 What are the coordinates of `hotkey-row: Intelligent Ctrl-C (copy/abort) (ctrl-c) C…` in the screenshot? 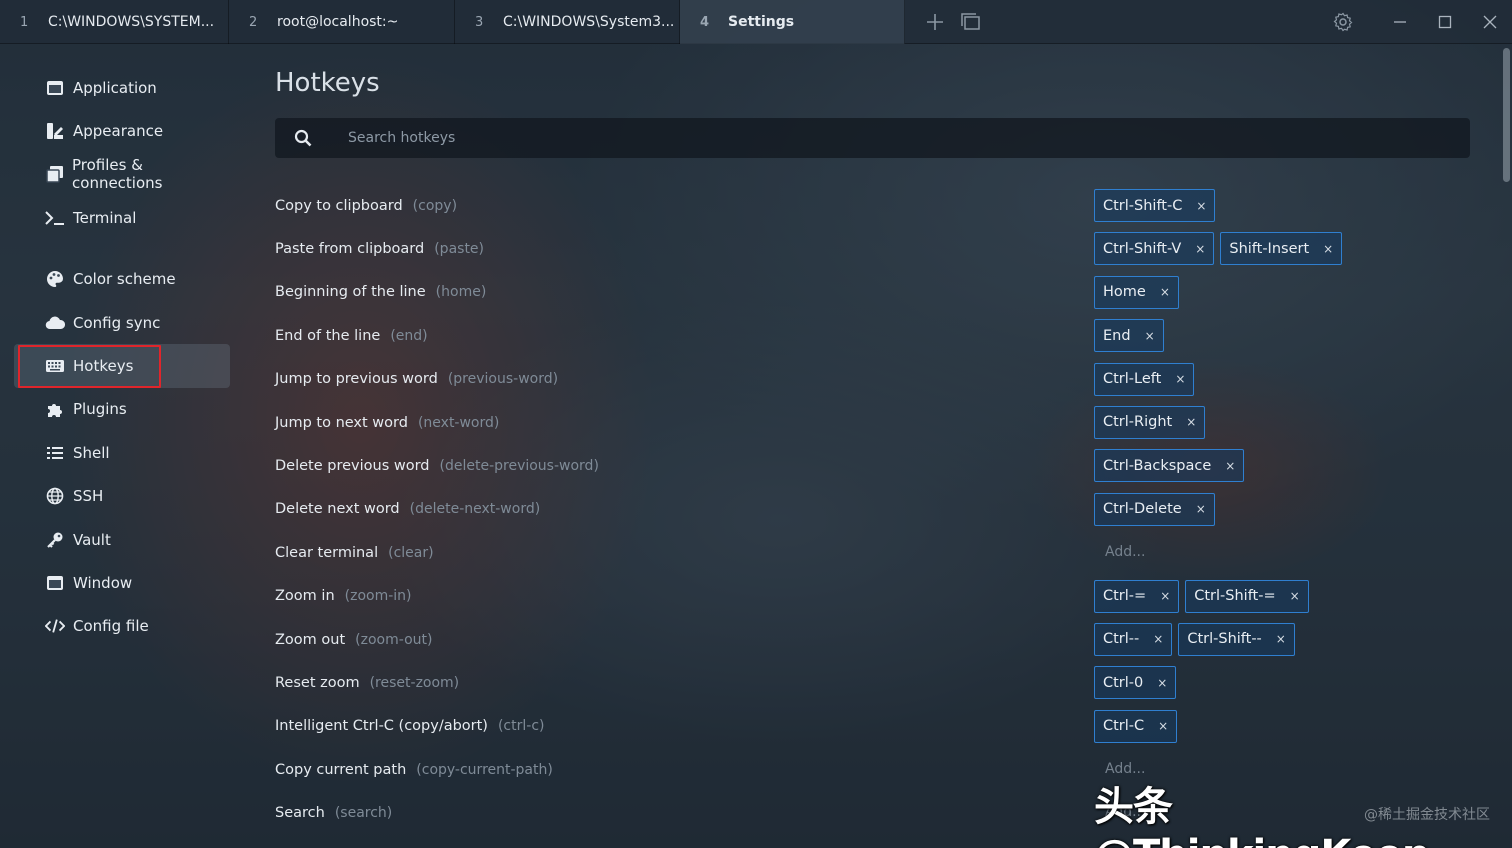 It's located at (875, 726).